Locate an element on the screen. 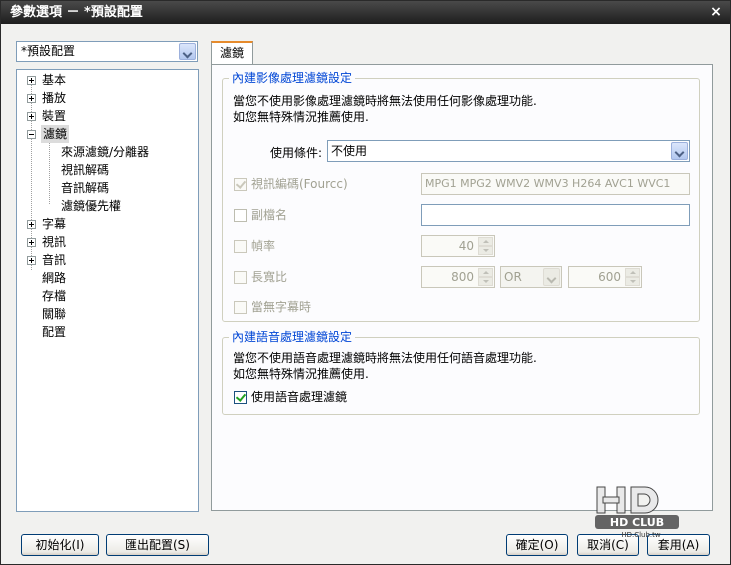  collapse-minus-icon is located at coordinates (31, 134).